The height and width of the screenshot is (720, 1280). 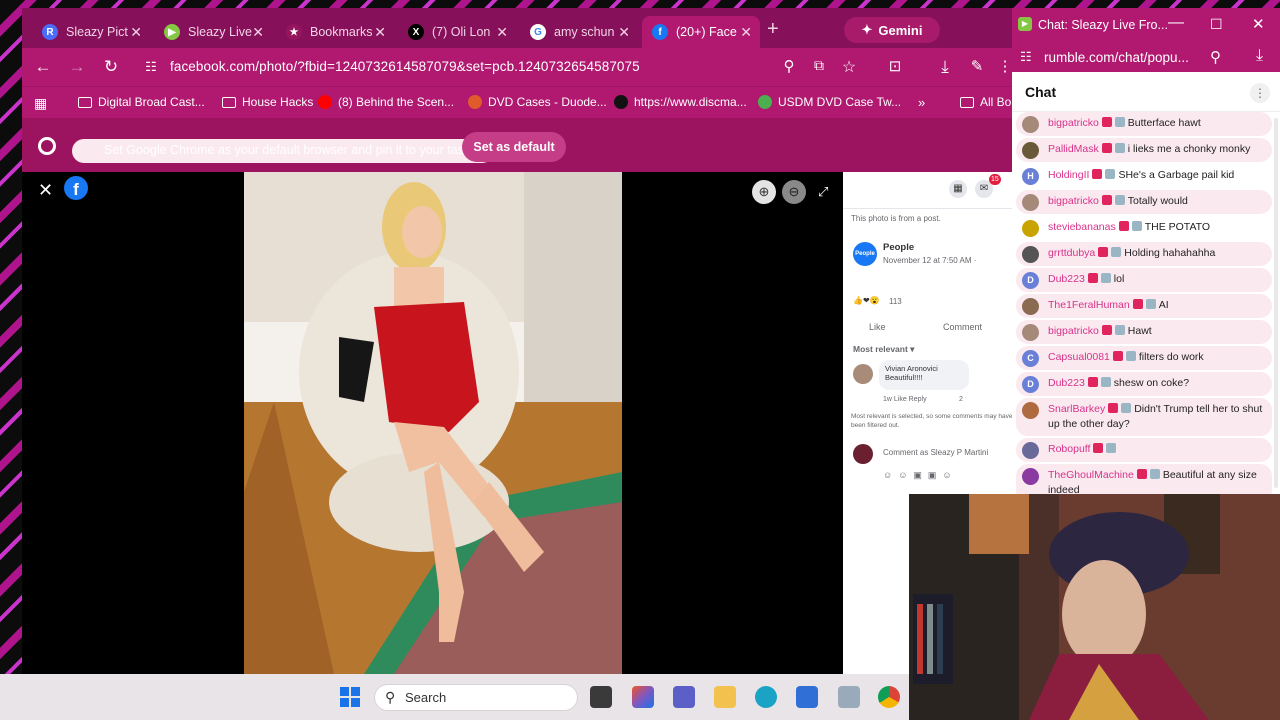 I want to click on chat-username: SnarlBarkey, so click(x=1076, y=409).